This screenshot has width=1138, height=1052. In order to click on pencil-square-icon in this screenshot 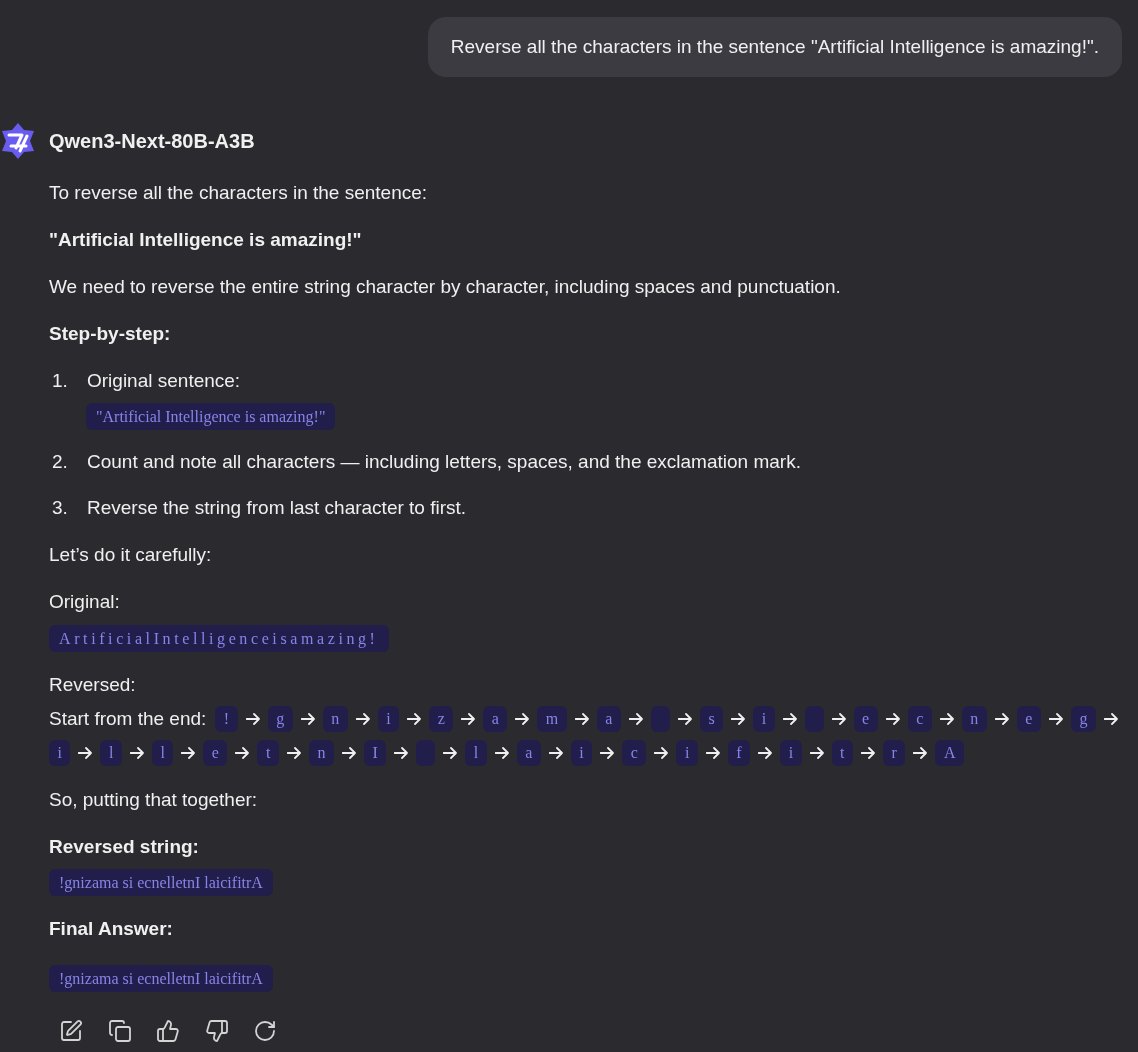, I will do `click(71, 1031)`.